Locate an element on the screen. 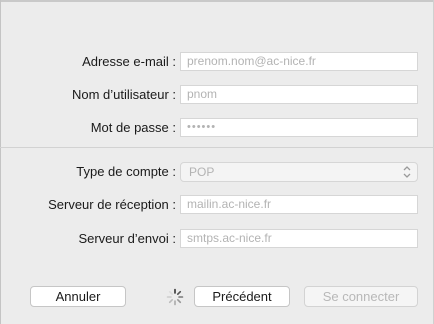  cancel-button: Annuler is located at coordinates (78, 296).